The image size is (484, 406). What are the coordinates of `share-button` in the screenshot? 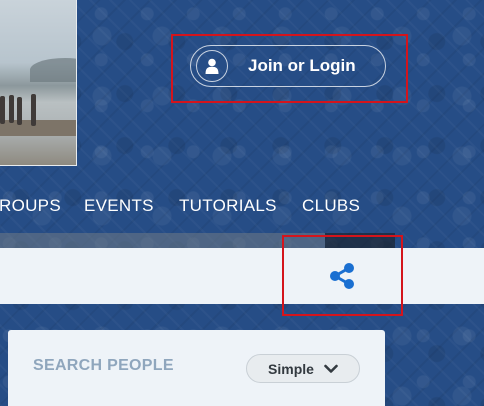 It's located at (342, 276).